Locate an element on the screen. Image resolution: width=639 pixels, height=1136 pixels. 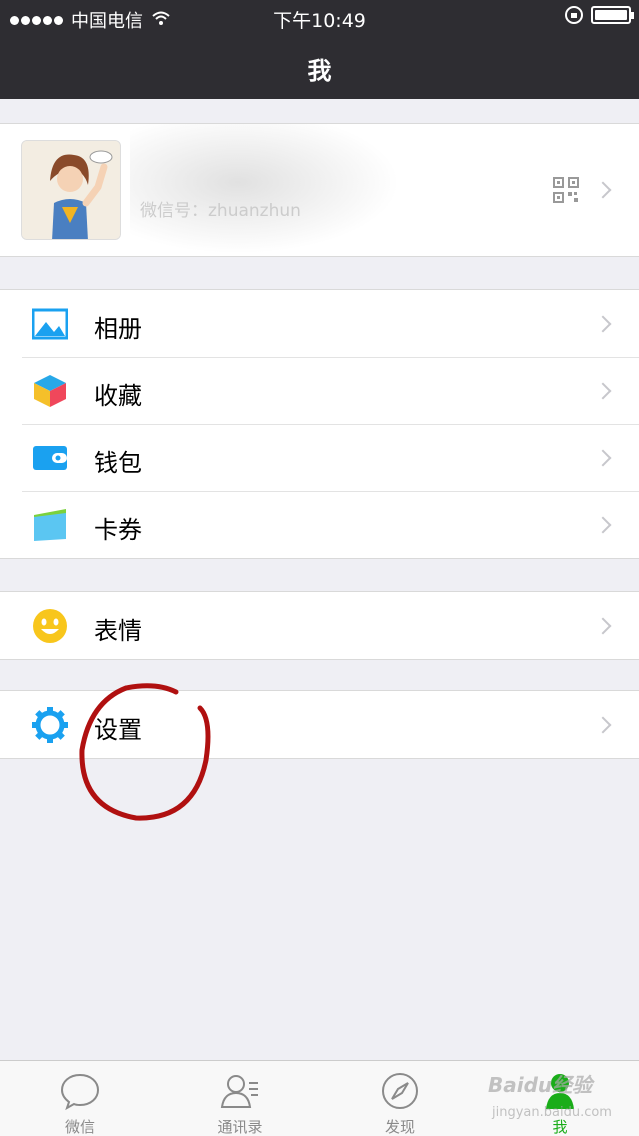
tab-contacts: 通讯录 is located at coordinates (240, 1098).